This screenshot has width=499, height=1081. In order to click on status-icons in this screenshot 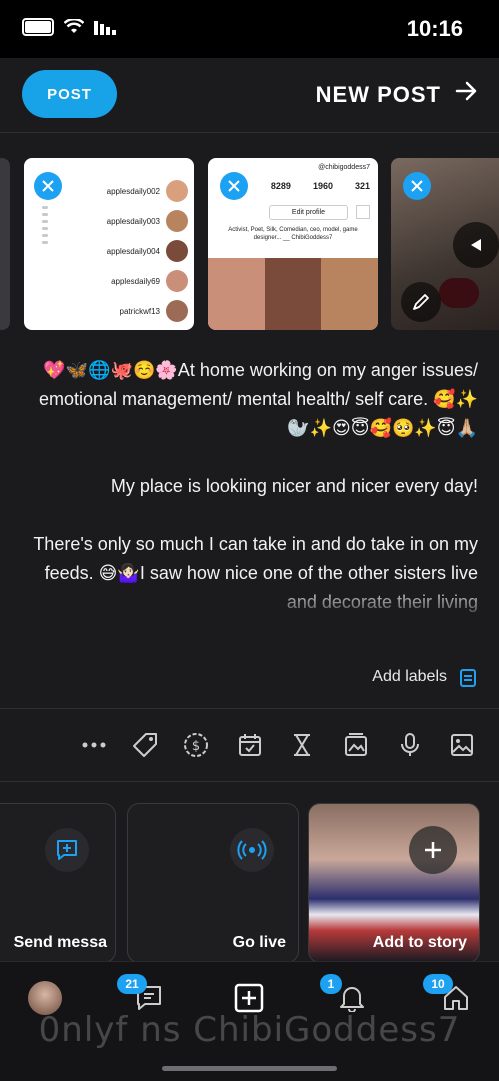, I will do `click(69, 27)`.